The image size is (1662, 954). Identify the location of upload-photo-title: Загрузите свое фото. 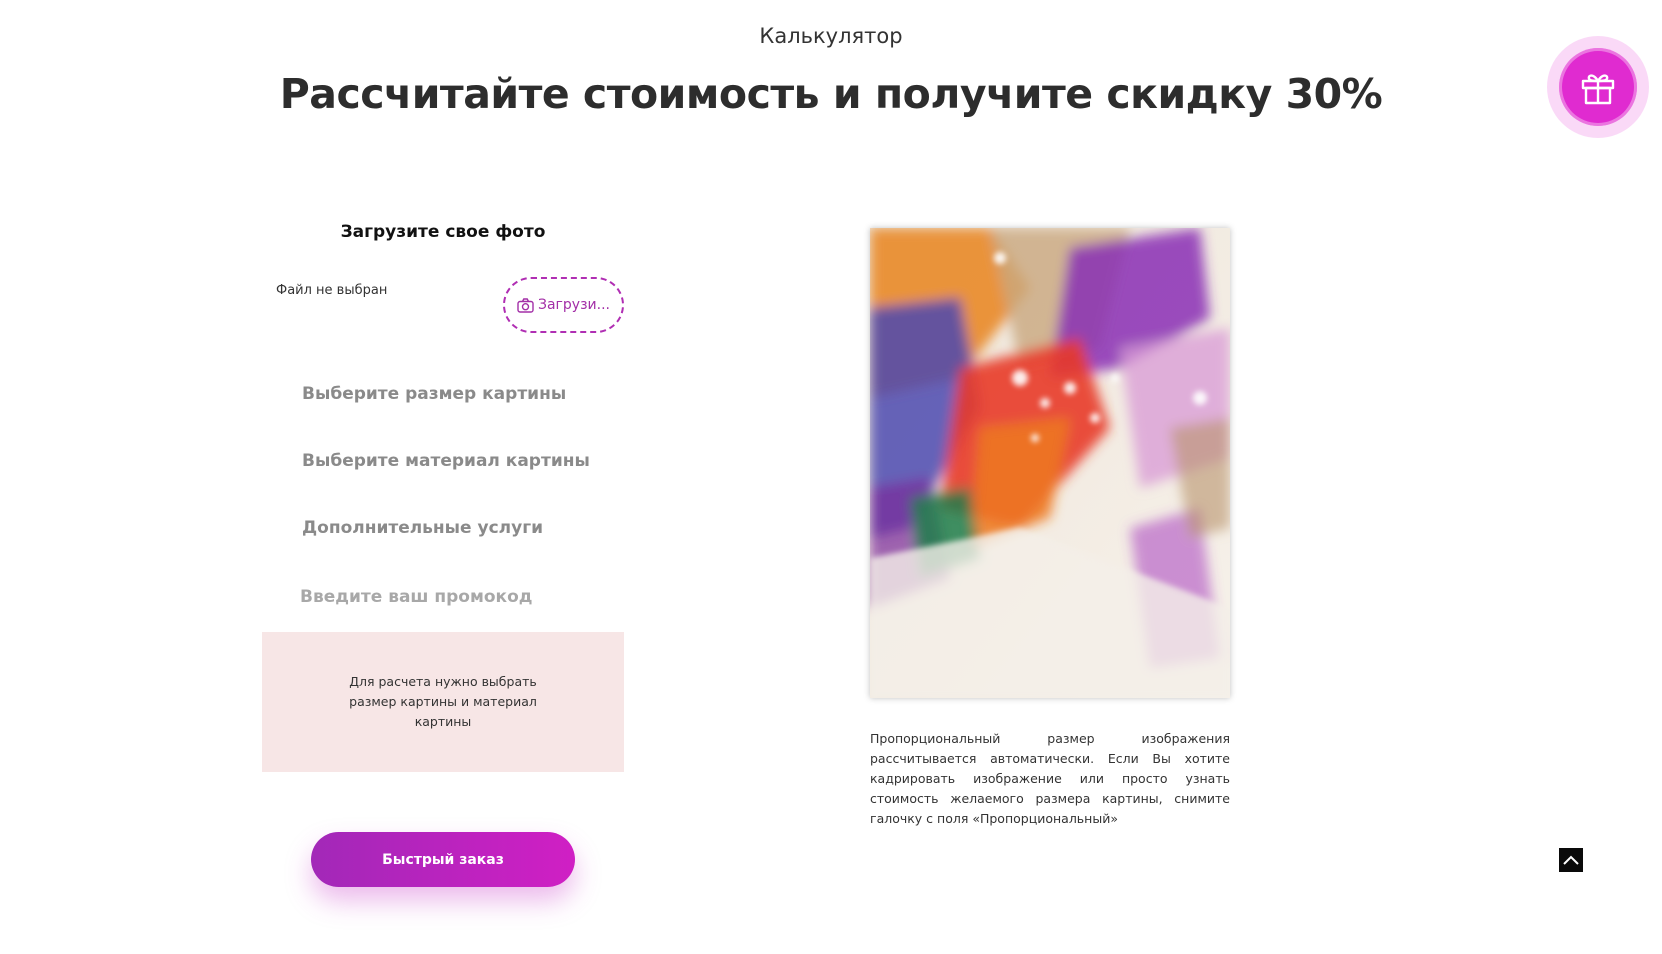
(443, 232).